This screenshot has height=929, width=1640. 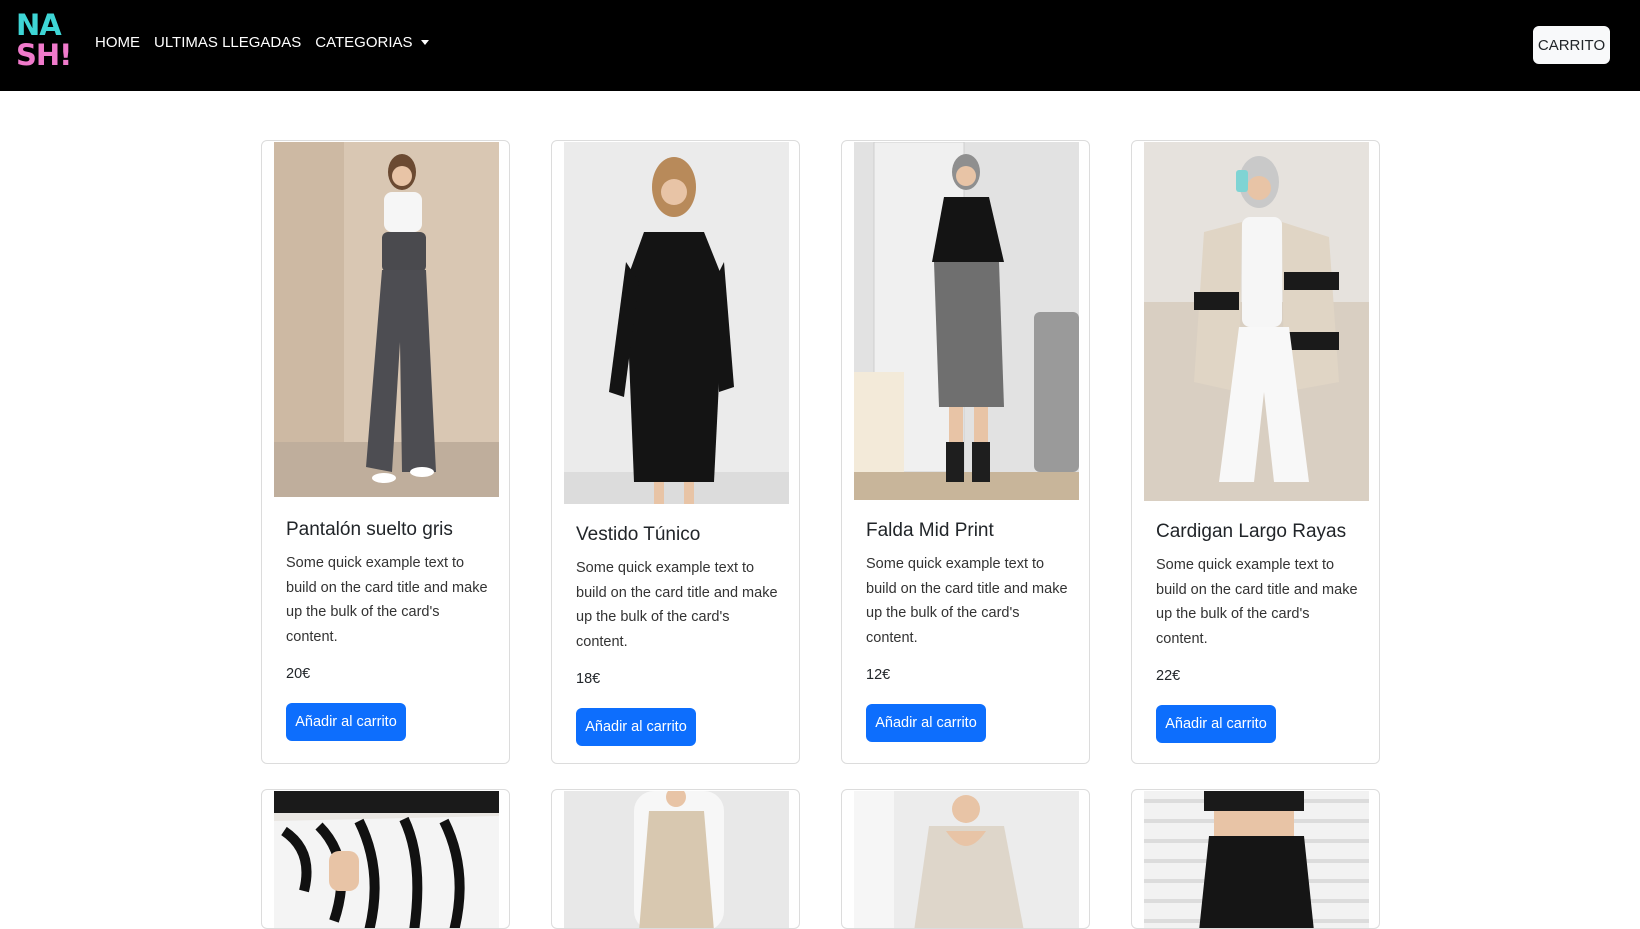 I want to click on nav-links: HOME ULTIMAS LLEGADAS CATEGORIAS, so click(x=262, y=42).